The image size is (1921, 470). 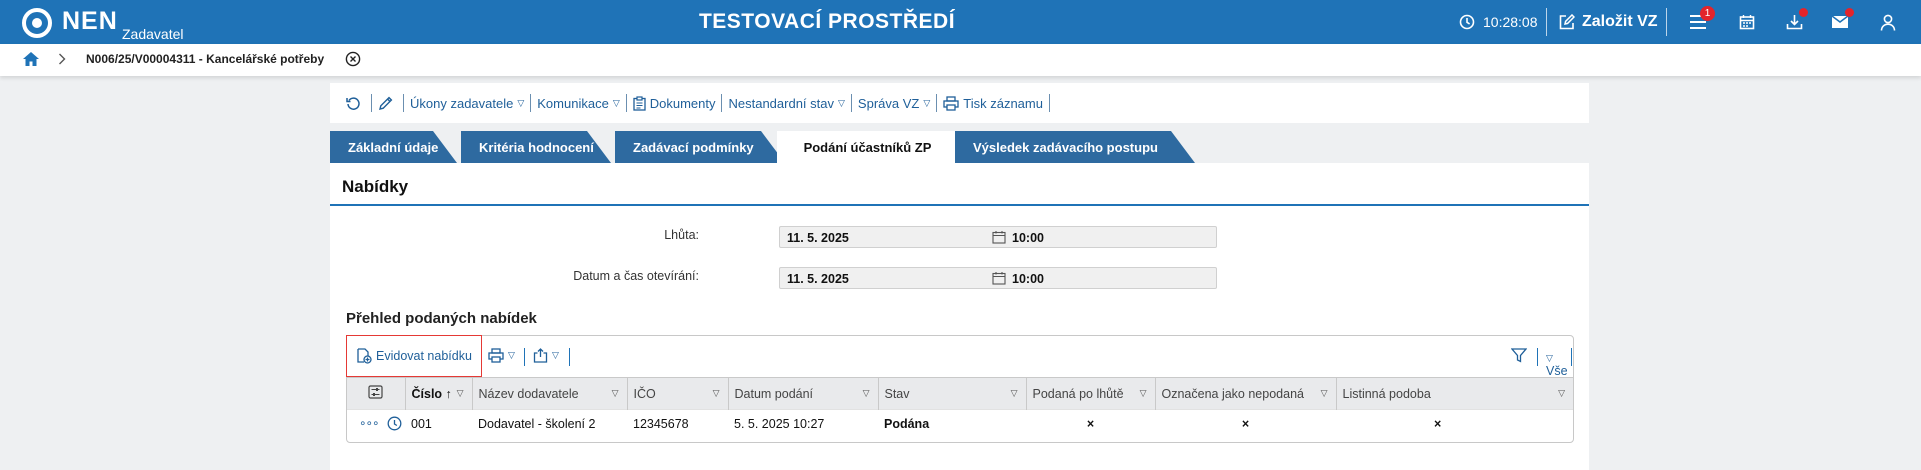 I want to click on column-header-oznacena-jako-nepodana: Označena jako nepodaná ▽, so click(x=1245, y=393).